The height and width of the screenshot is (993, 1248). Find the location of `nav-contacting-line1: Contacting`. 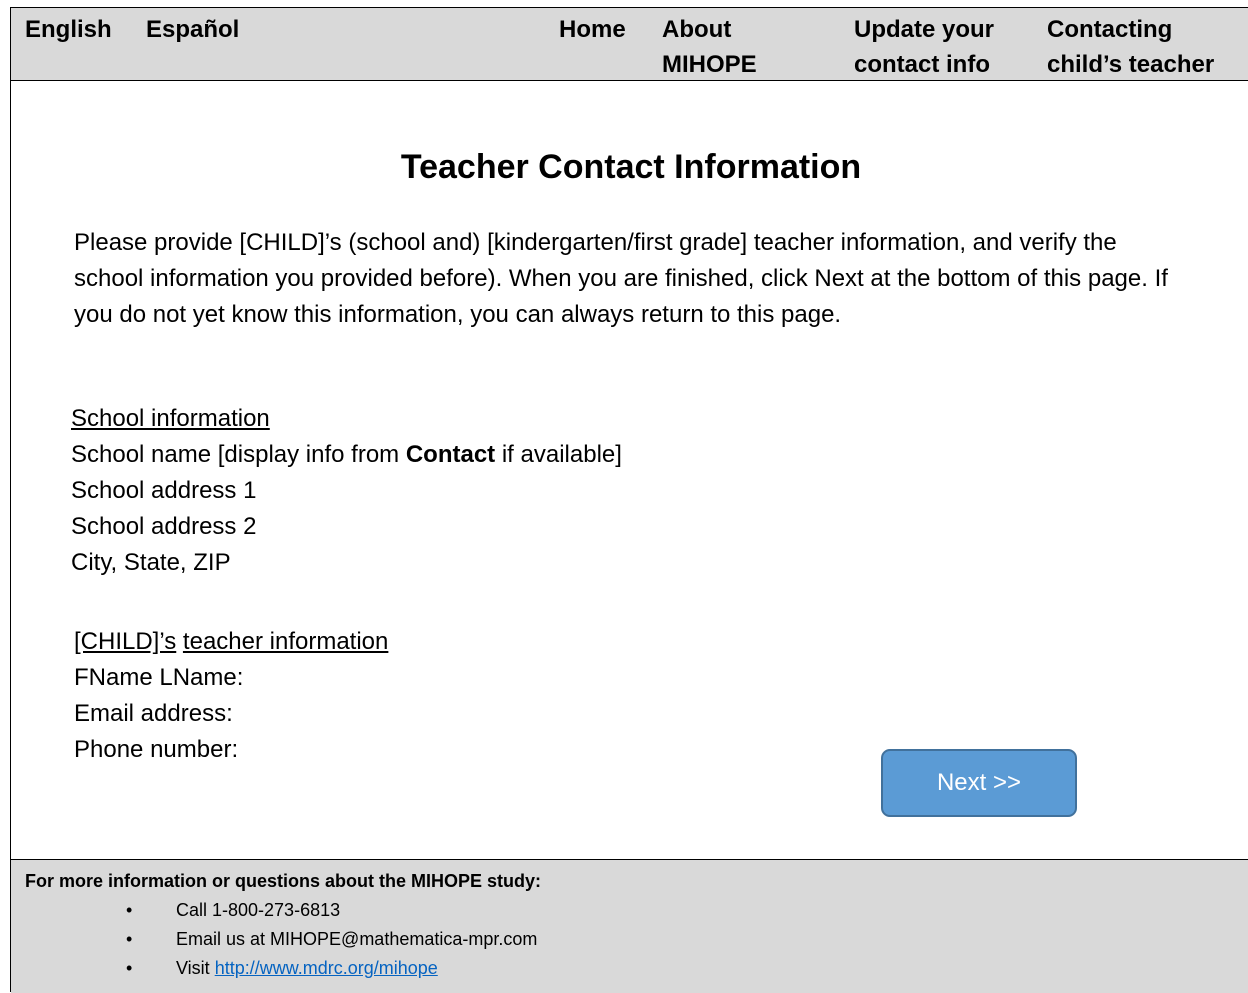

nav-contacting-line1: Contacting is located at coordinates (1110, 29).